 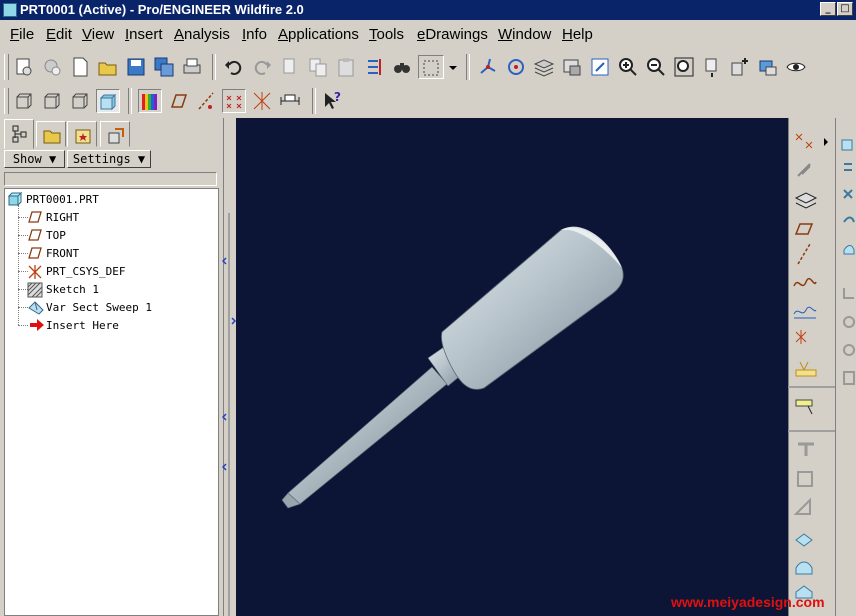 What do you see at coordinates (488, 67) in the screenshot?
I see `datum-point-display-icon` at bounding box center [488, 67].